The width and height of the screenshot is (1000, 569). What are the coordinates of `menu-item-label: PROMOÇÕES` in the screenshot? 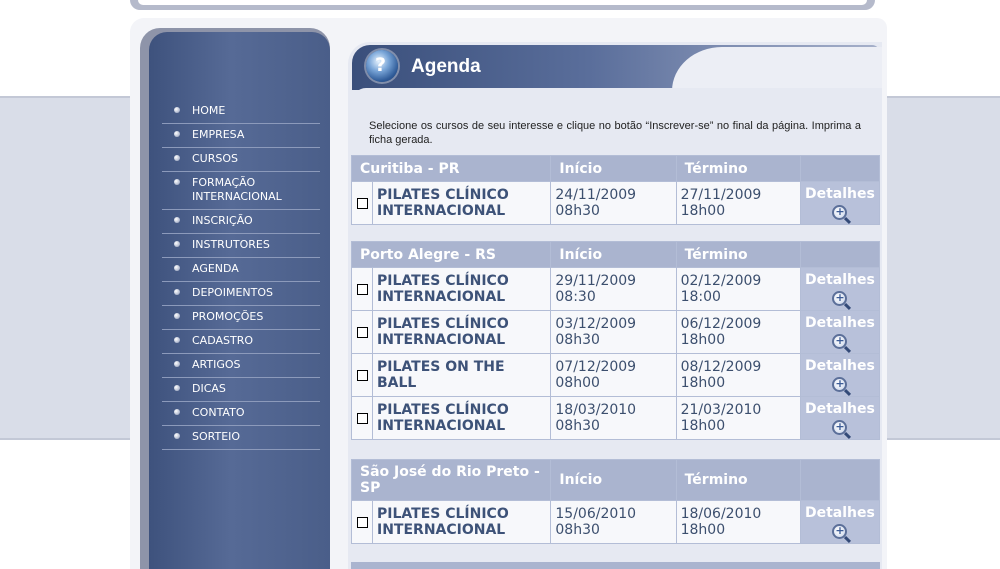 It's located at (228, 316).